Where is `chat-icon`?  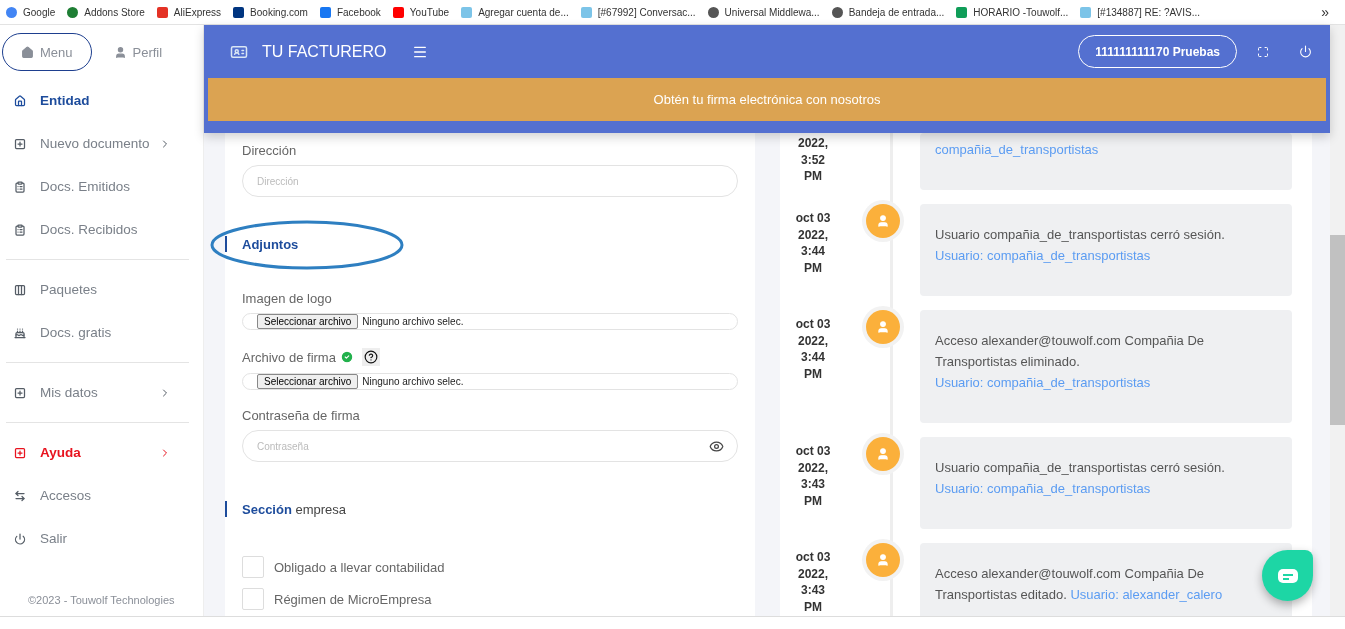
chat-icon is located at coordinates (1287, 575).